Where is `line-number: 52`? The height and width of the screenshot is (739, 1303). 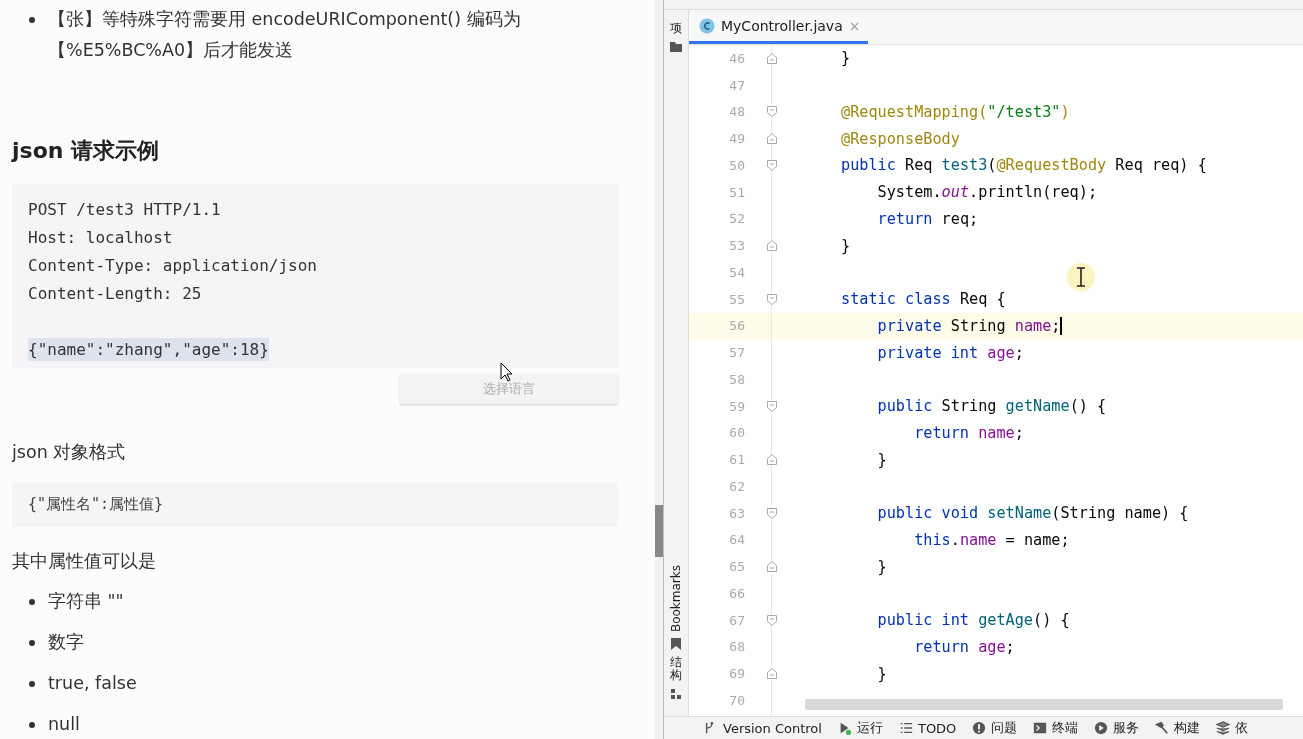 line-number: 52 is located at coordinates (737, 219).